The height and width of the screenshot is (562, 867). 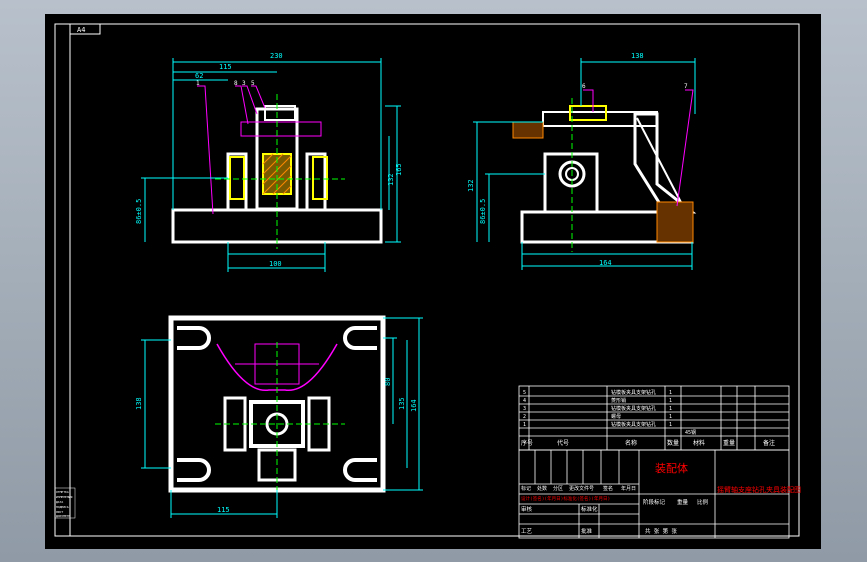 I want to click on bom-row-3-name: 钻模板夹具支架钻孔, so click(x=633, y=408).